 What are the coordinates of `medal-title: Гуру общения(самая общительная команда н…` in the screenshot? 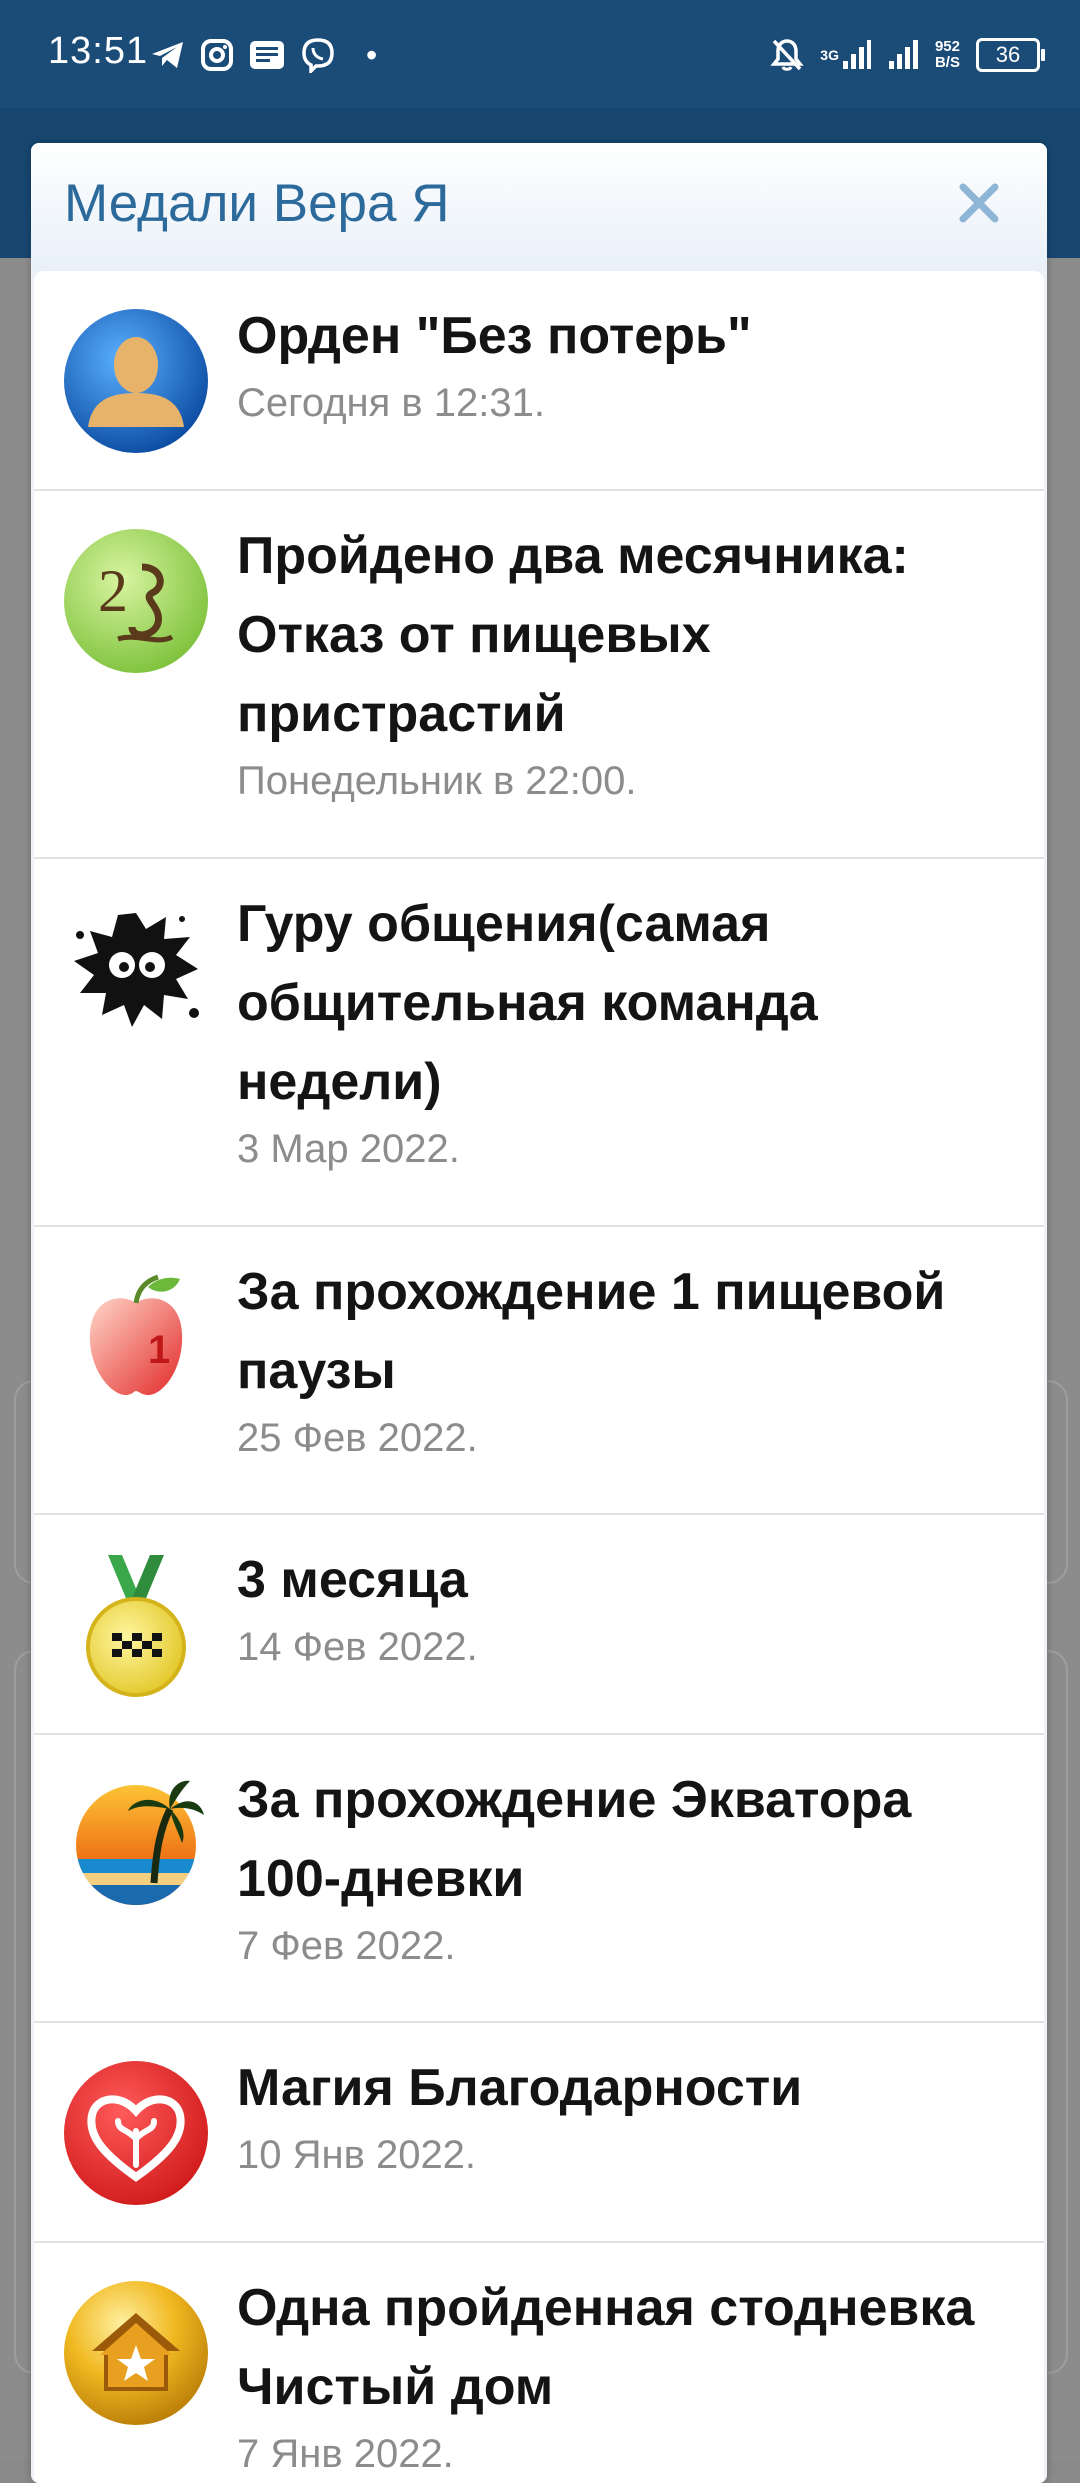 It's located at (527, 1003).